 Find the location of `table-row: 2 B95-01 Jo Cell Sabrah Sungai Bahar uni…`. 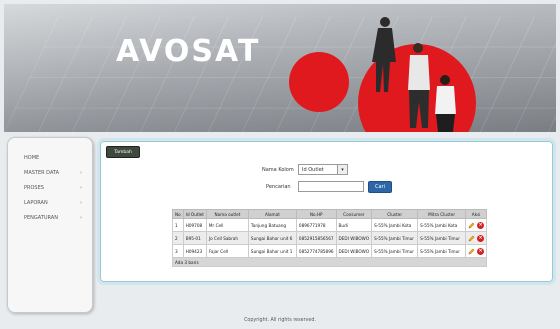

table-row: 2 B95-01 Jo Cell Sabrah Sungai Bahar uni… is located at coordinates (330, 238).